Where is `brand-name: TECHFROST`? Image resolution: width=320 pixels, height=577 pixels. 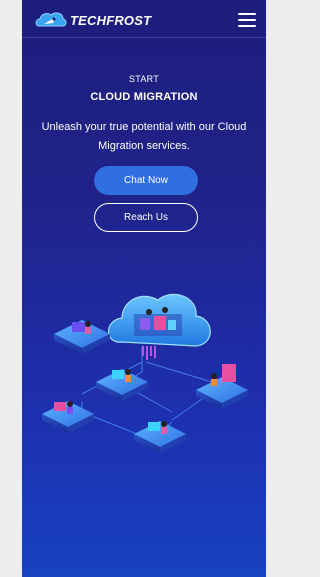
brand-name: TECHFROST is located at coordinates (111, 20).